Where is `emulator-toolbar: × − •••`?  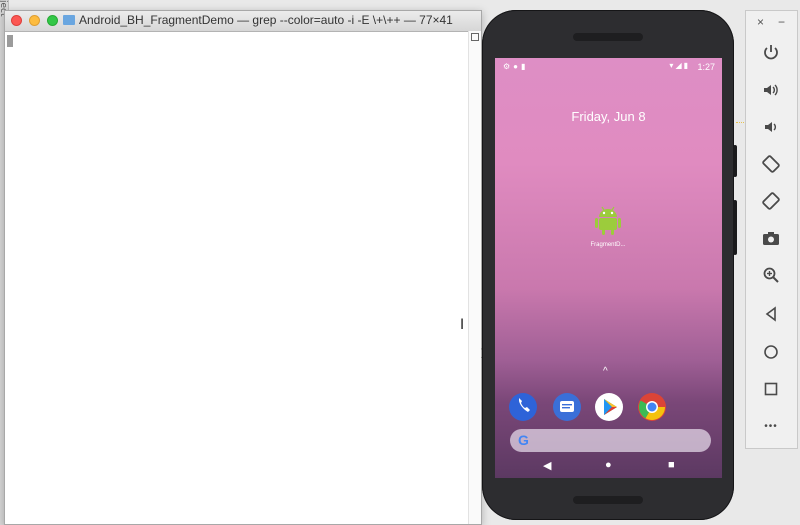
emulator-toolbar: × − ••• is located at coordinates (771, 229).